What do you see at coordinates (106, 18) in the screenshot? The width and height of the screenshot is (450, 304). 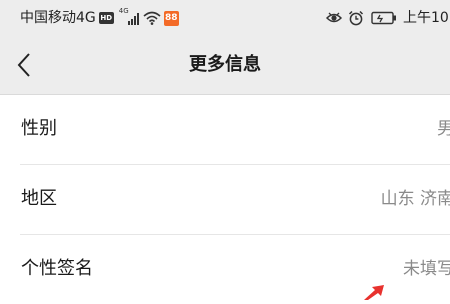 I see `hd-icon: HD` at bounding box center [106, 18].